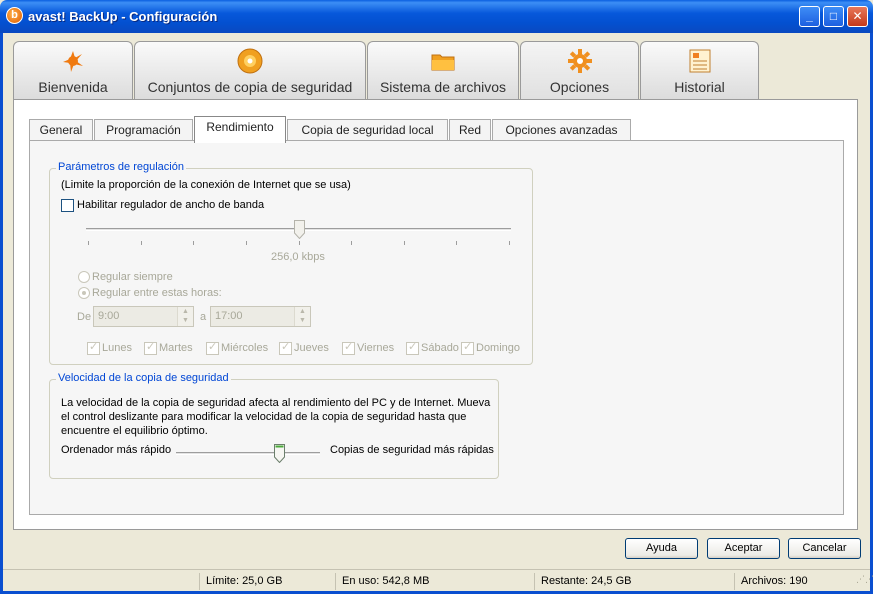 The image size is (873, 594). I want to click on tab-sistema-archivos: Sistema de archivos, so click(443, 70).